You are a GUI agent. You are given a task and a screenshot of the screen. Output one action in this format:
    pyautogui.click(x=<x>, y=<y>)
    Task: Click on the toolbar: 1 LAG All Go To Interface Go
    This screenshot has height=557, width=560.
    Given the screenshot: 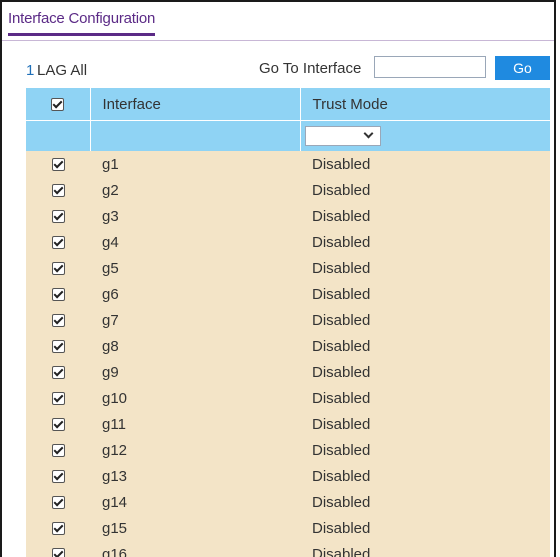 What is the action you would take?
    pyautogui.click(x=278, y=69)
    